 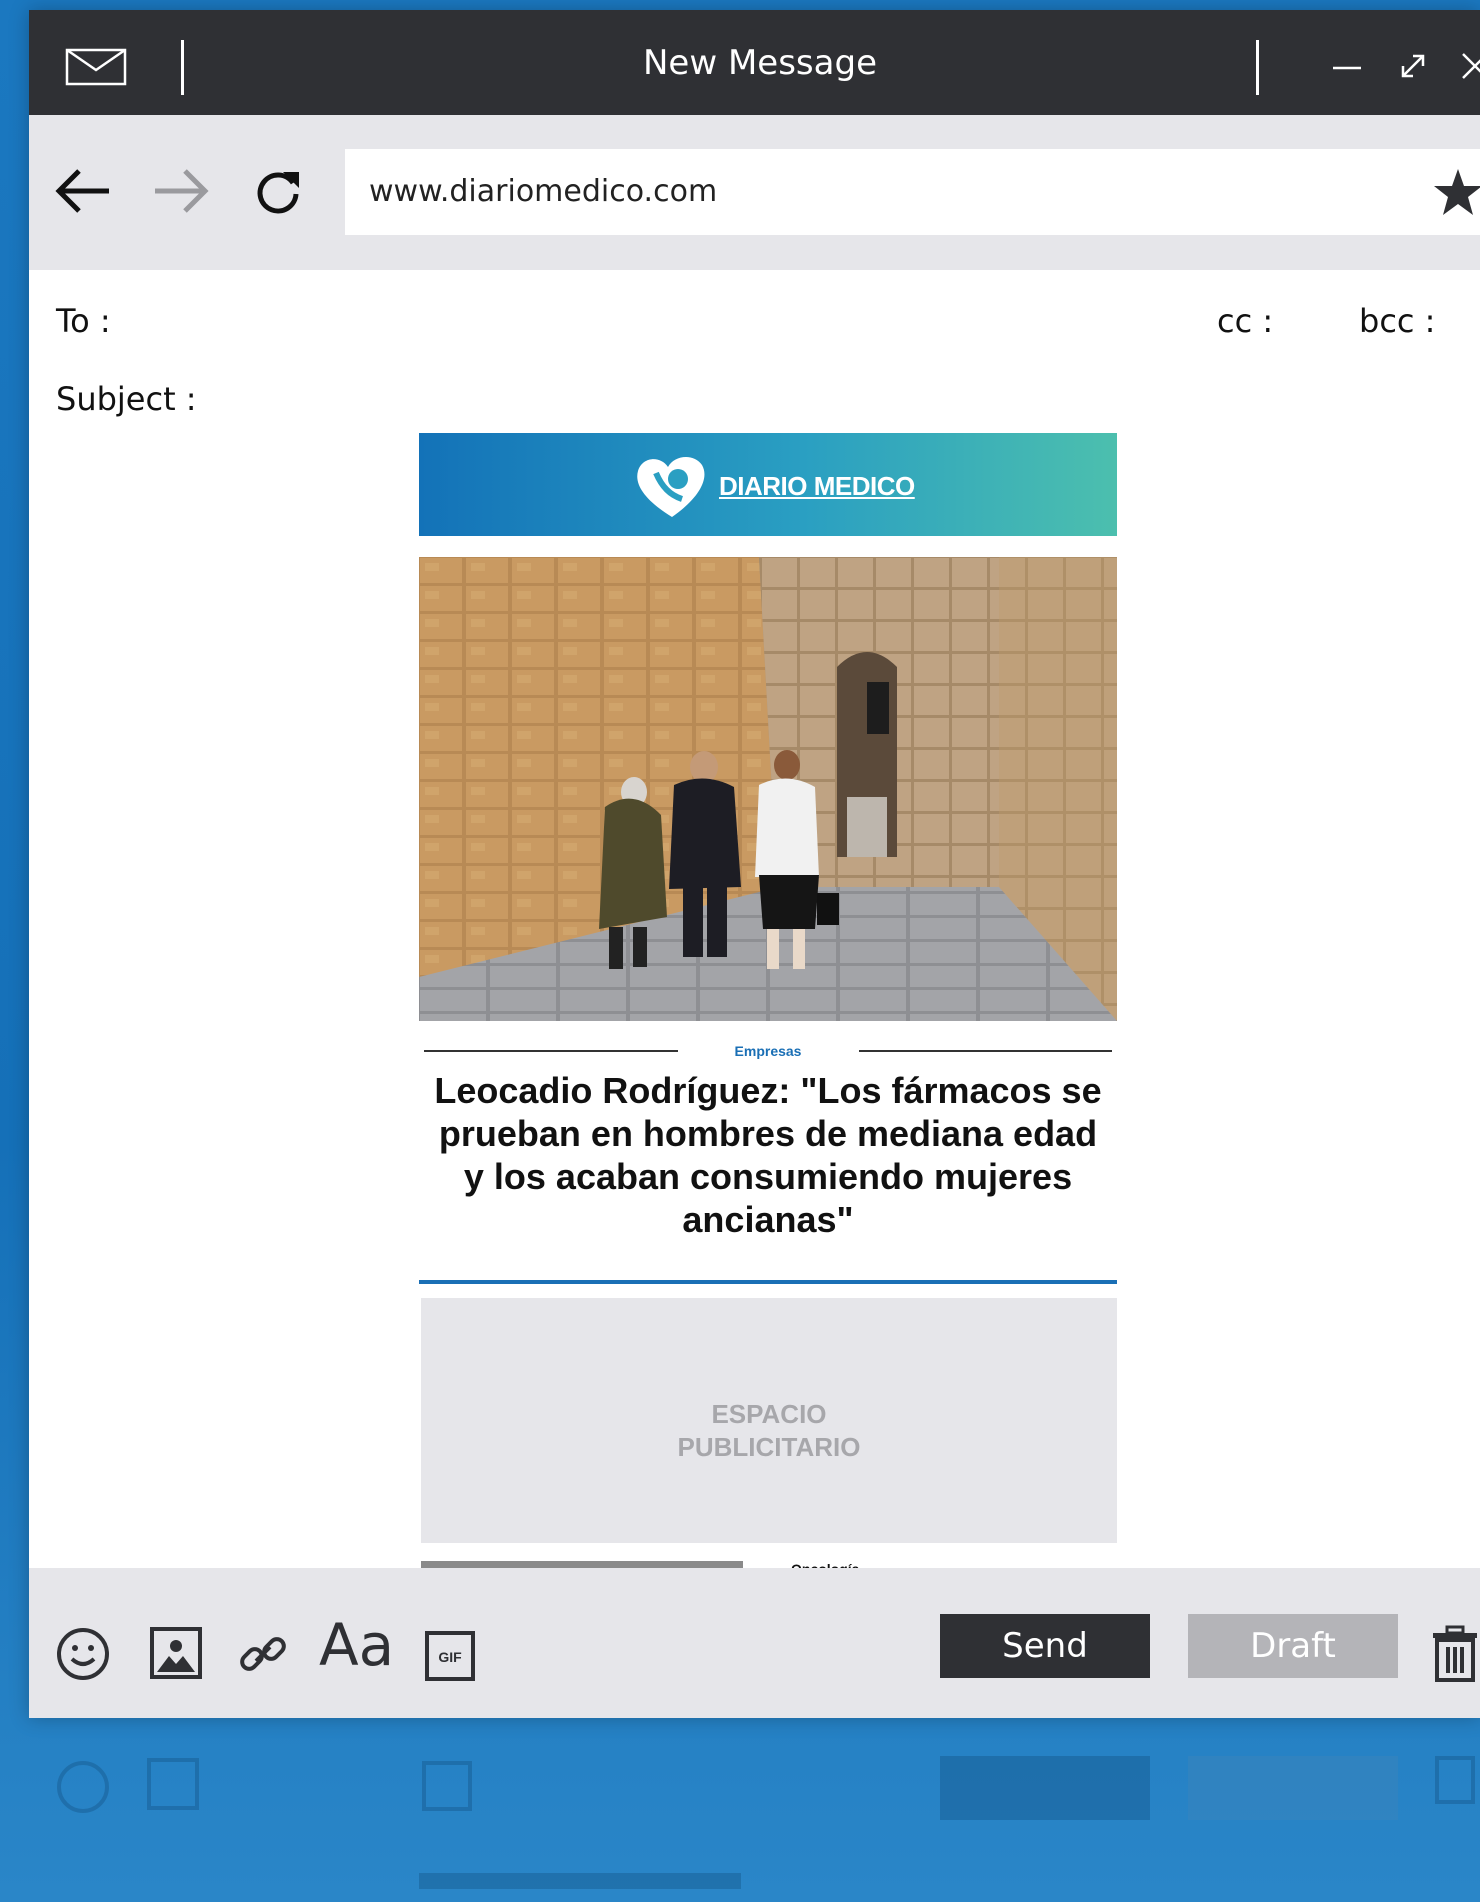 What do you see at coordinates (176, 1653) in the screenshot?
I see `image-icon` at bounding box center [176, 1653].